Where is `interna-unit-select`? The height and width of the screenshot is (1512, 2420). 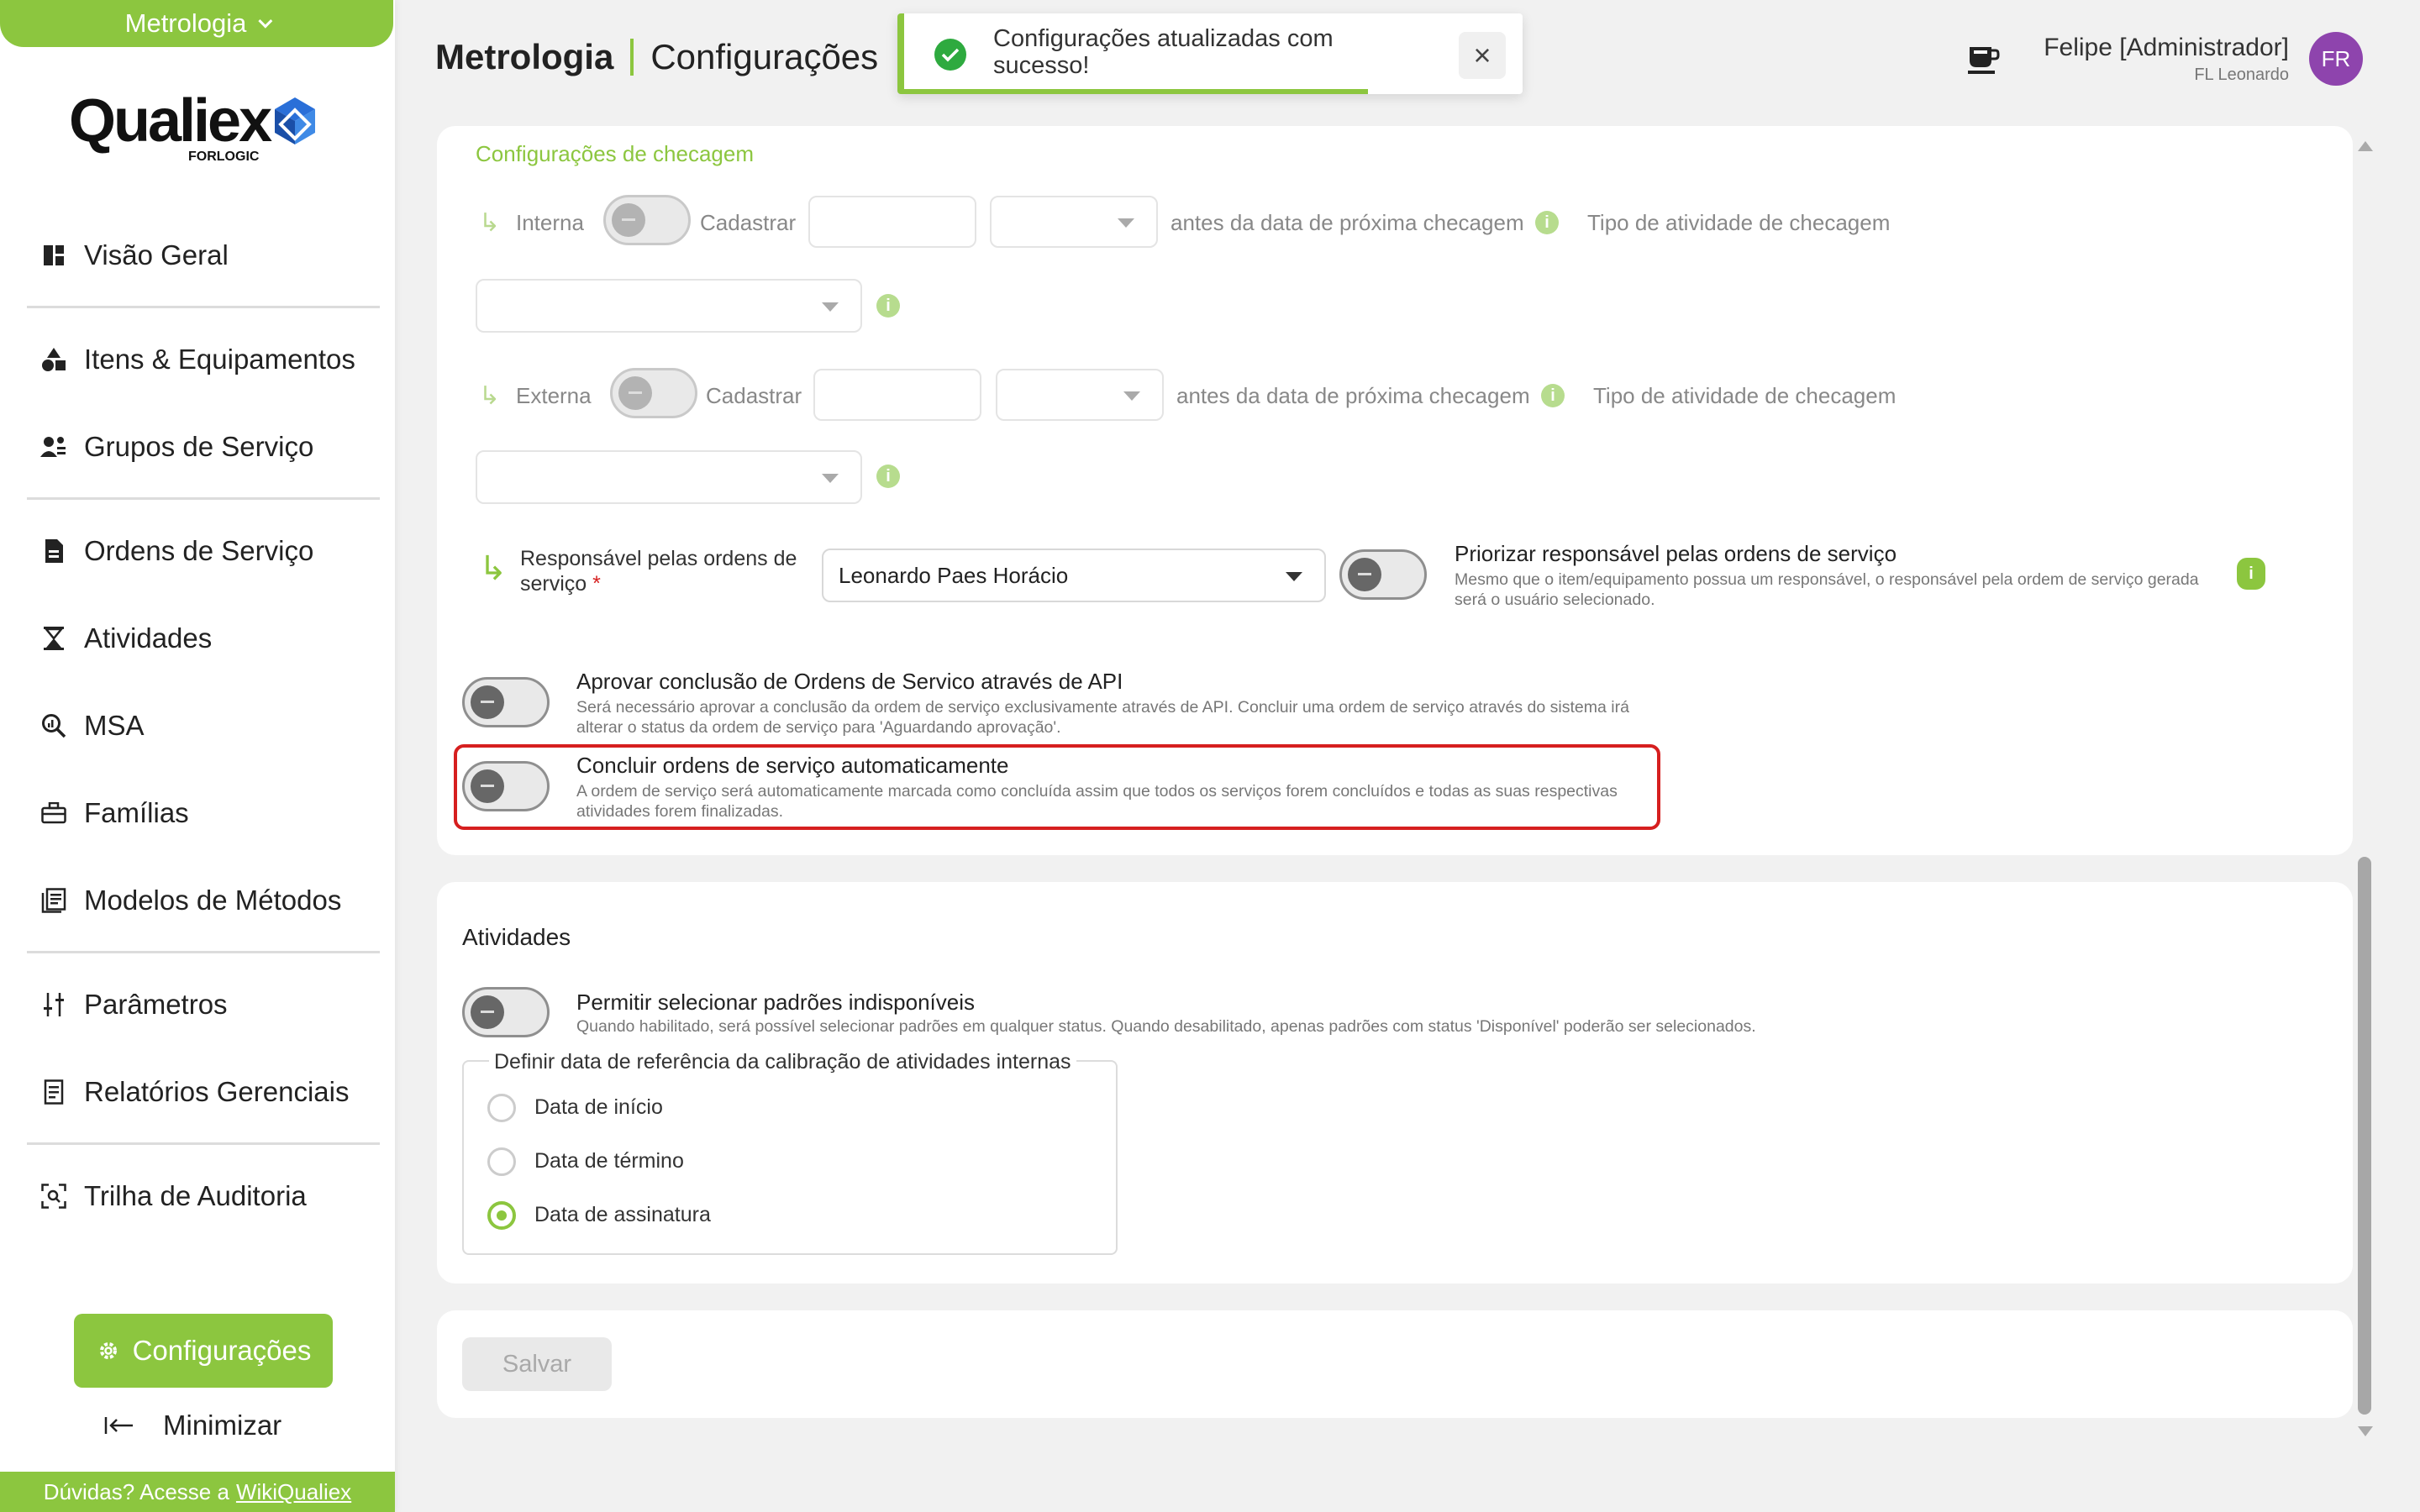 interna-unit-select is located at coordinates (1074, 222).